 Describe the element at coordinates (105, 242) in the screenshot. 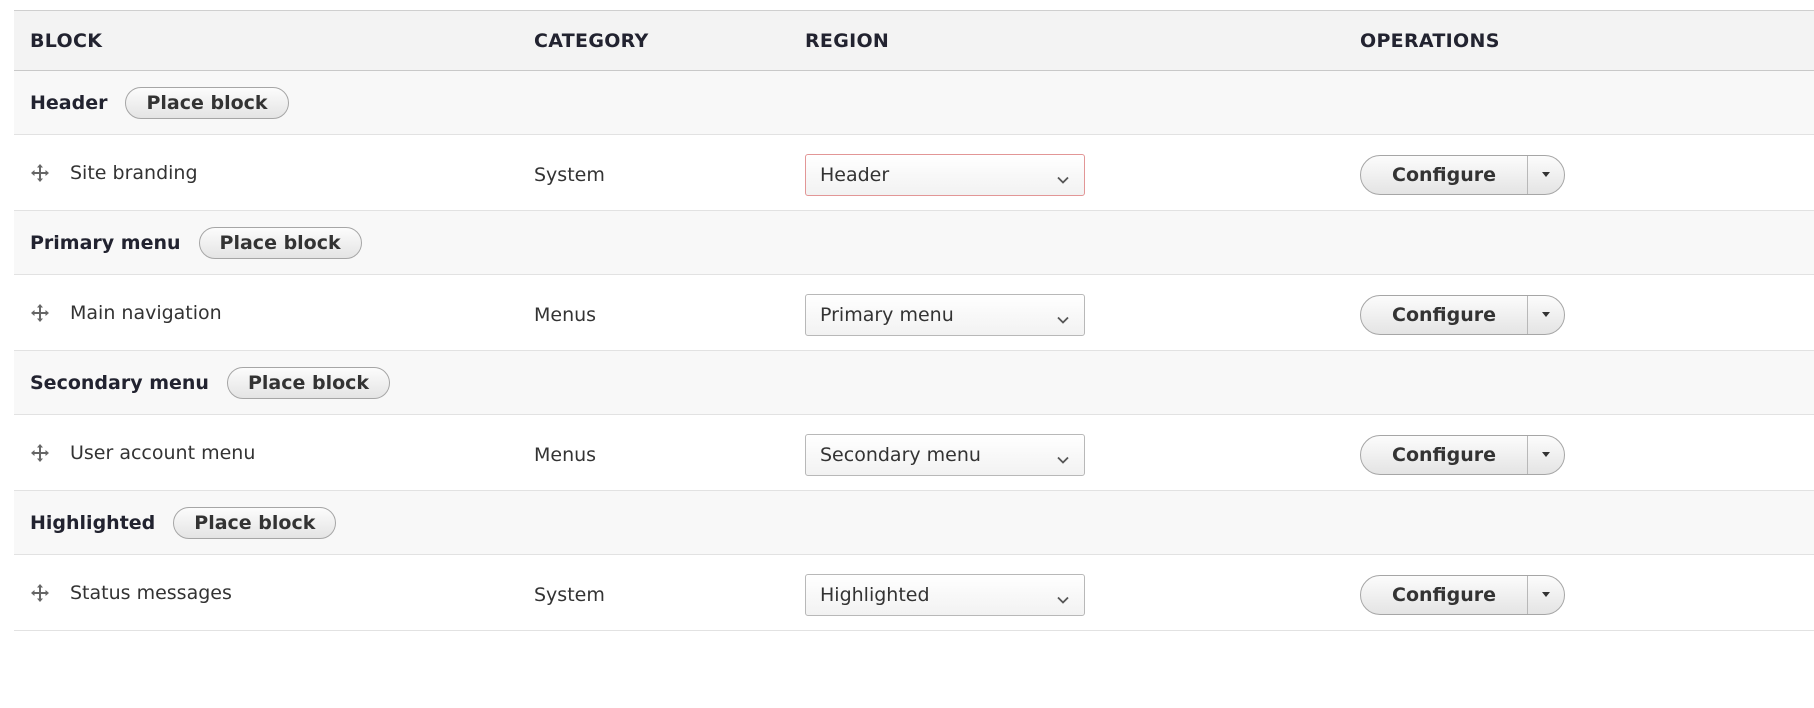

I see `region-title: Primary menu` at that location.